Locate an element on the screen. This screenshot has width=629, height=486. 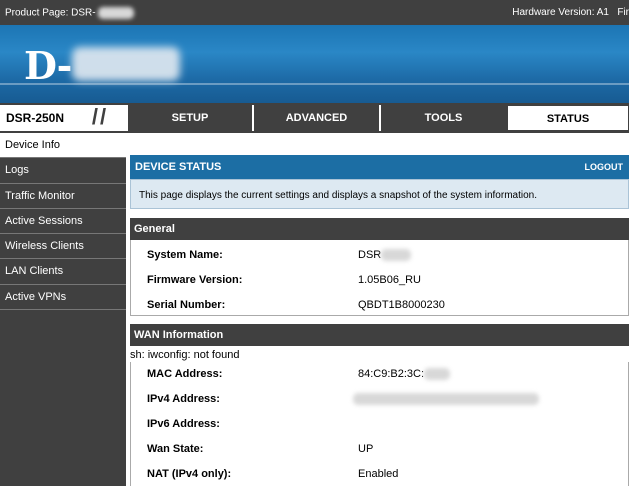
sidebar-item-active-vpns: Active VPNs is located at coordinates (63, 298).